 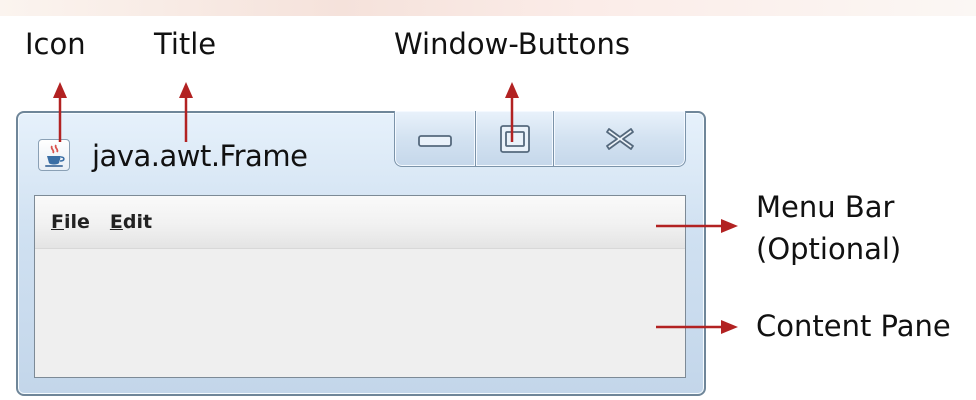 I want to click on label-menu-bar-line1: Menu Bar, so click(x=825, y=207).